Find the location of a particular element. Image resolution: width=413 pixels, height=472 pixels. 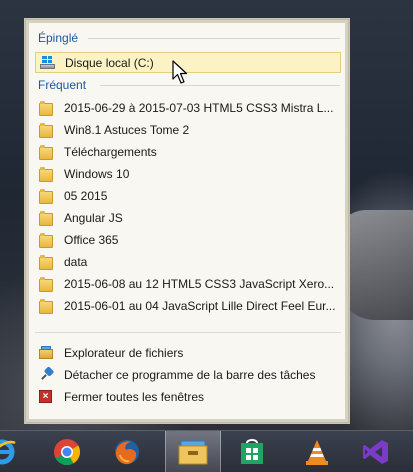

unpin-icon is located at coordinates (47, 373).